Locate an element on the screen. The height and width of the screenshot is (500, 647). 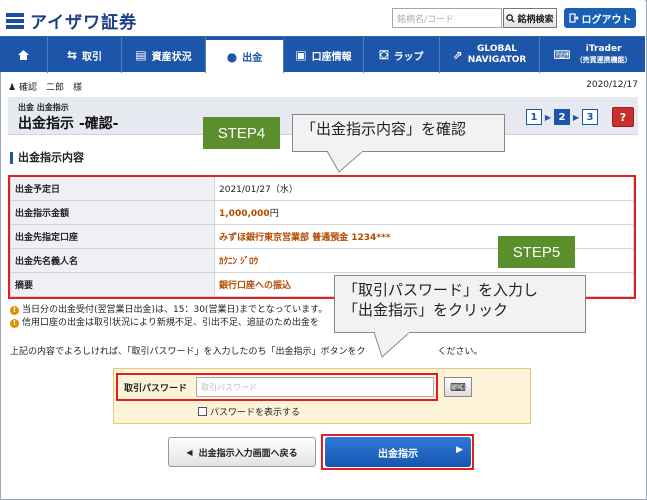
money-bag-icon: ● is located at coordinates (232, 56).